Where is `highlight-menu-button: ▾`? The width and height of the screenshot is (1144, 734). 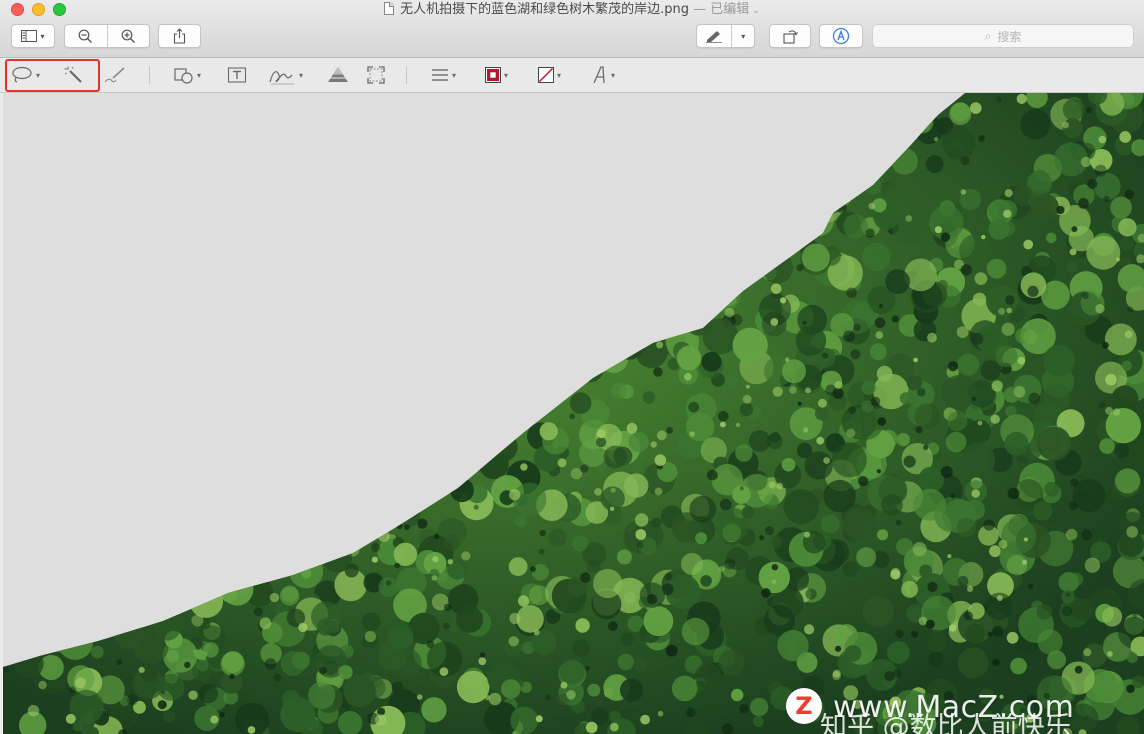
highlight-menu-button: ▾ is located at coordinates (743, 36).